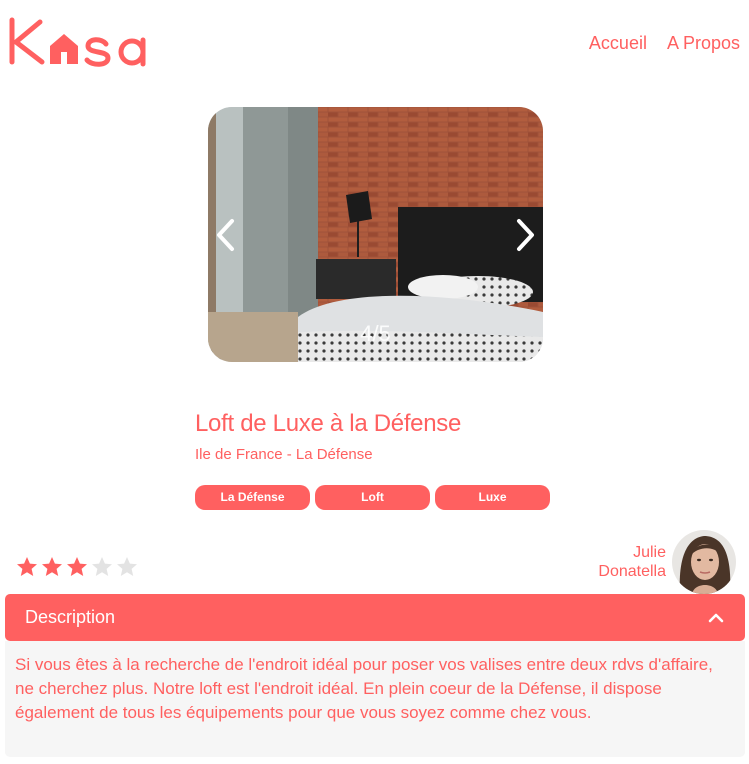  I want to click on description-toggle: Description, so click(375, 617).